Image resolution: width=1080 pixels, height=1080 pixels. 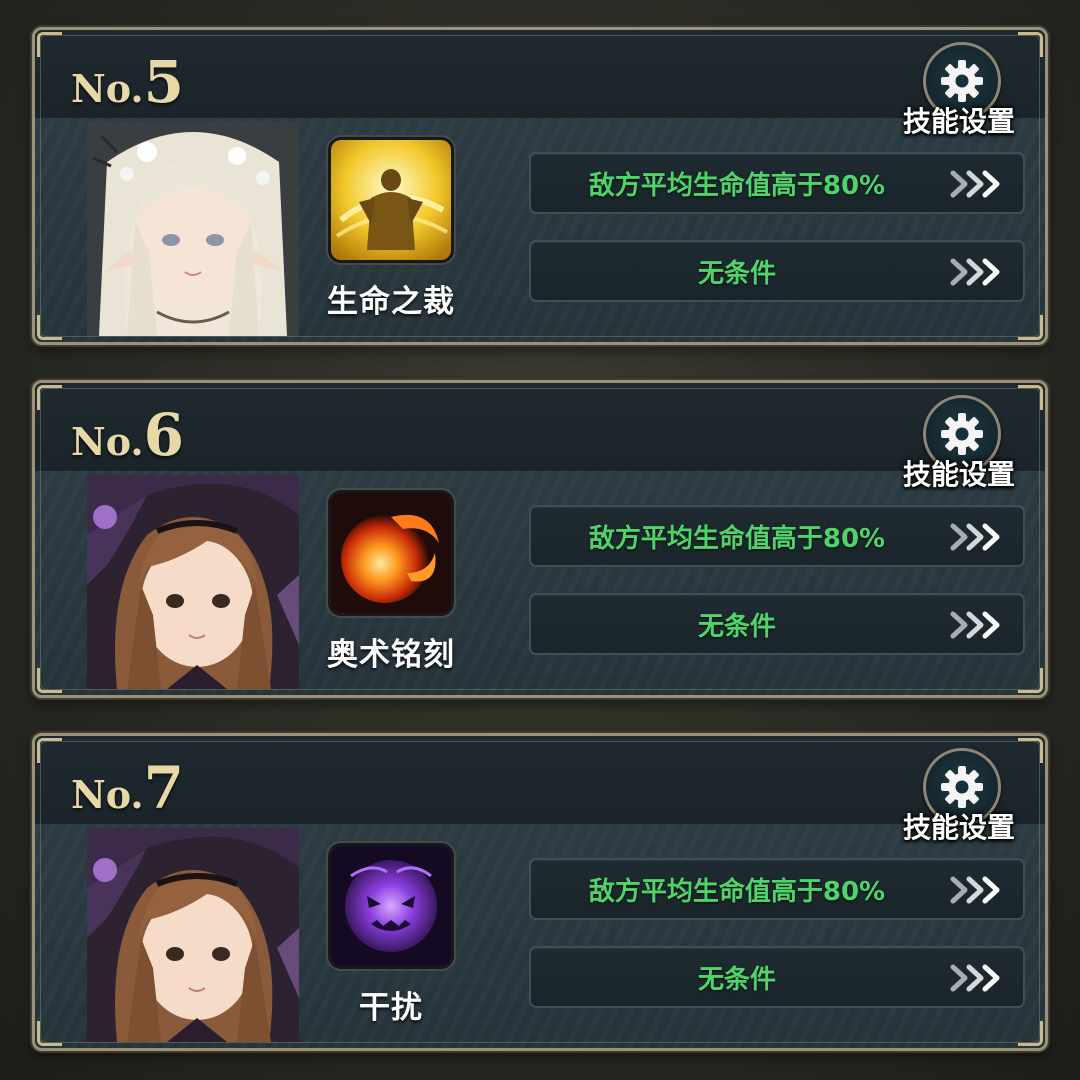 What do you see at coordinates (391, 655) in the screenshot?
I see `skill-name: 奥术铭刻` at bounding box center [391, 655].